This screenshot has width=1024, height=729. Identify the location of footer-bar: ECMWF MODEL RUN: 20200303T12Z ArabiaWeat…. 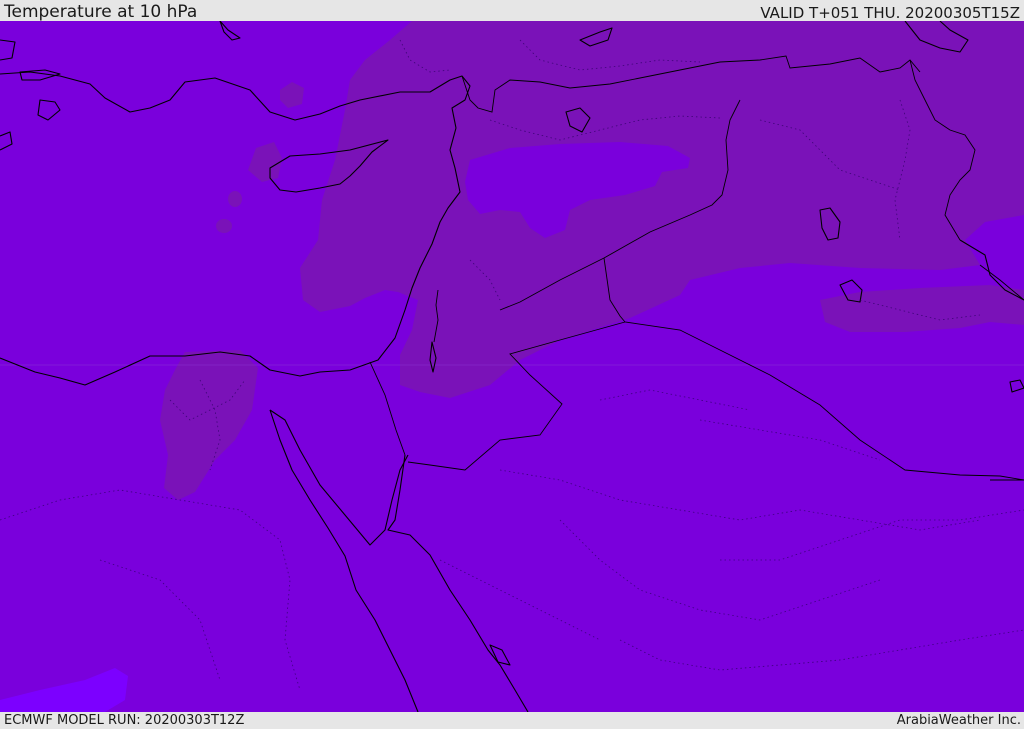
(512, 720).